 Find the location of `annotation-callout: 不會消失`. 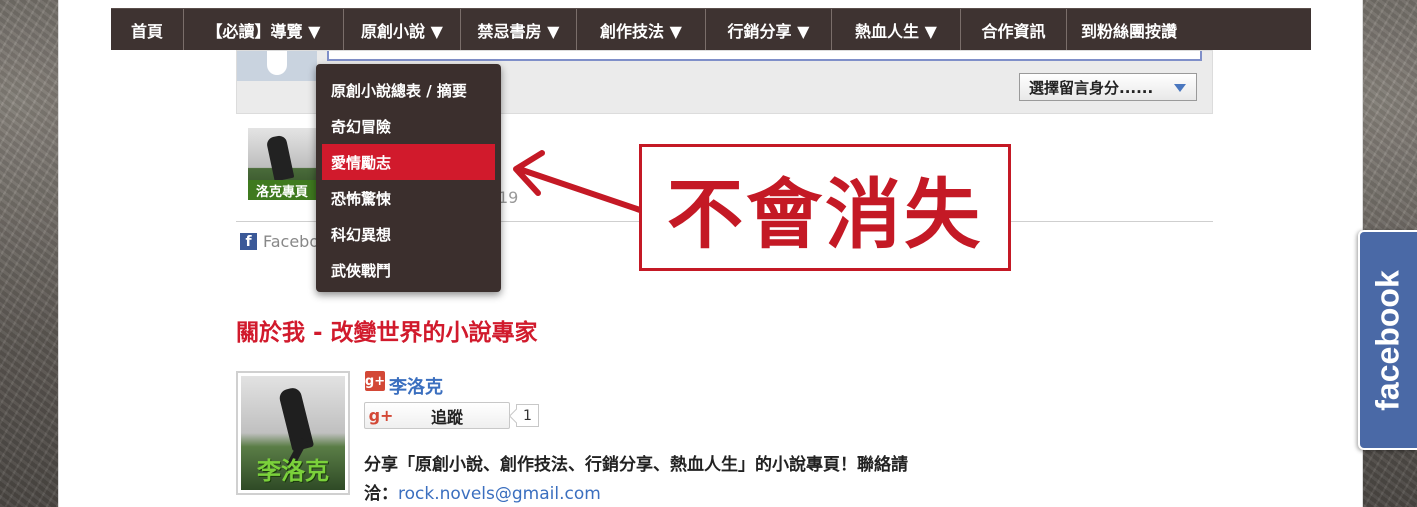

annotation-callout: 不會消失 is located at coordinates (825, 207).